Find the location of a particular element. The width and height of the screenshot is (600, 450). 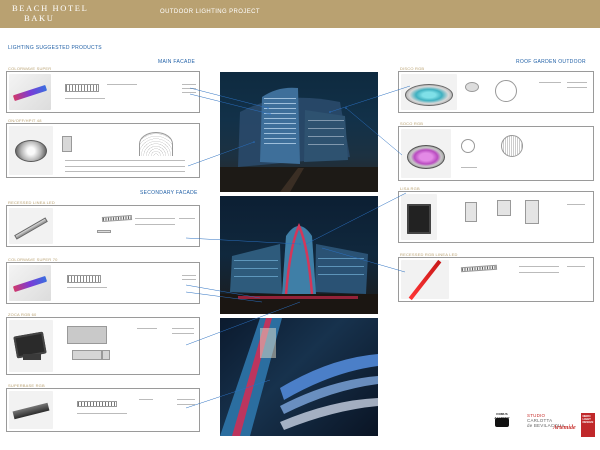

product-card-recessed-rgb is located at coordinates (496, 279).